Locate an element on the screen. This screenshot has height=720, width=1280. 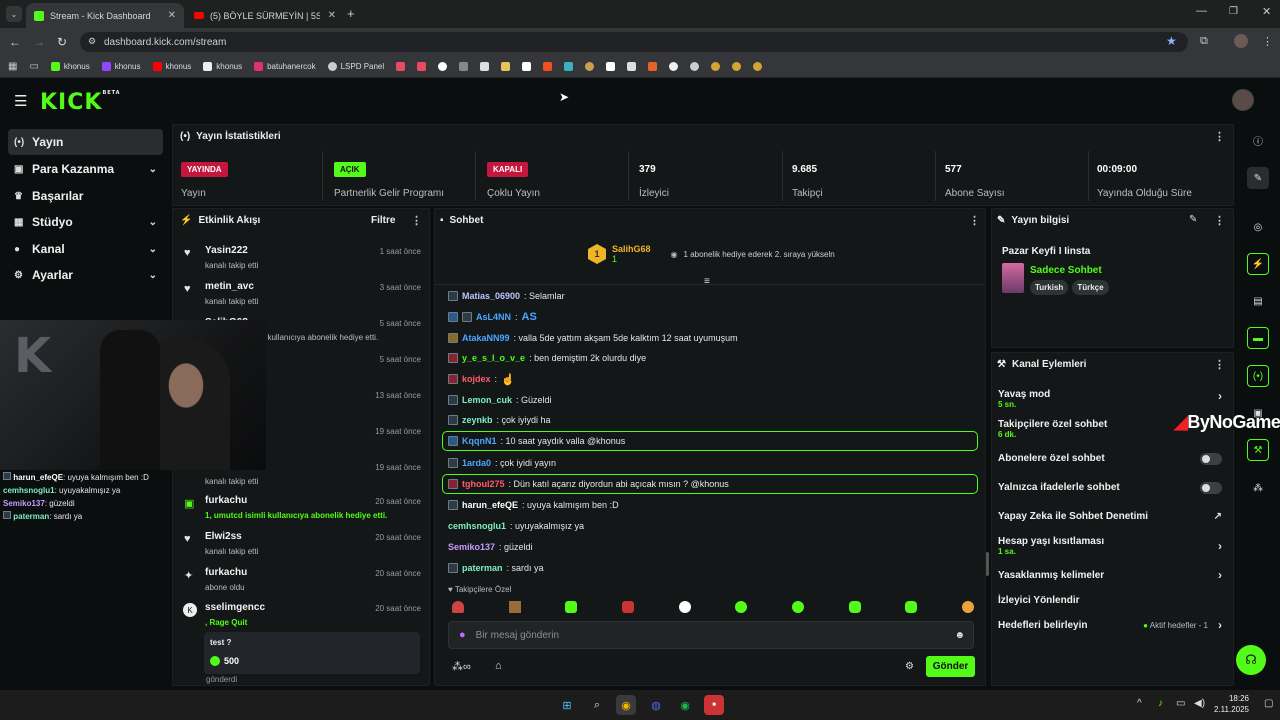
volume-icon: ◀) is located at coordinates (1199, 703).